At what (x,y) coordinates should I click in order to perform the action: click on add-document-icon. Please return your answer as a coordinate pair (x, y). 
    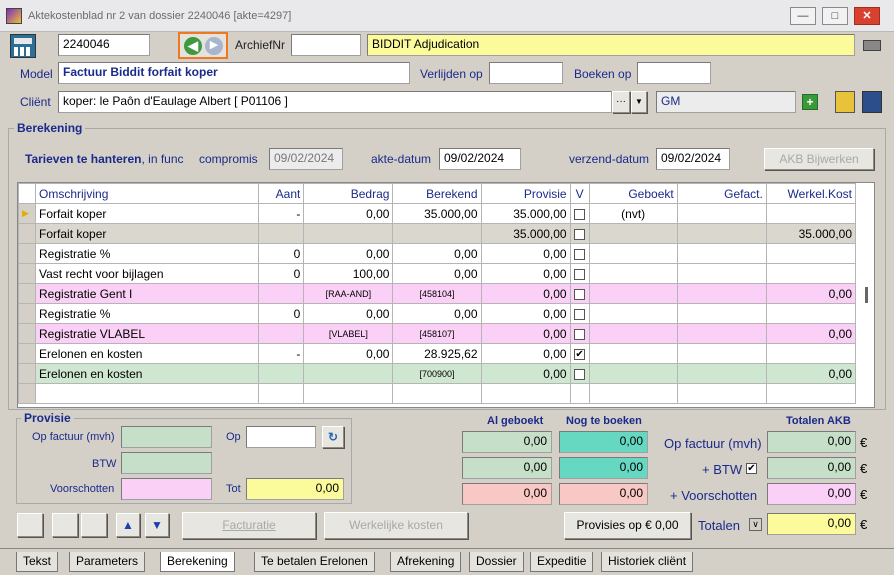
    Looking at the image, I should click on (94, 525).